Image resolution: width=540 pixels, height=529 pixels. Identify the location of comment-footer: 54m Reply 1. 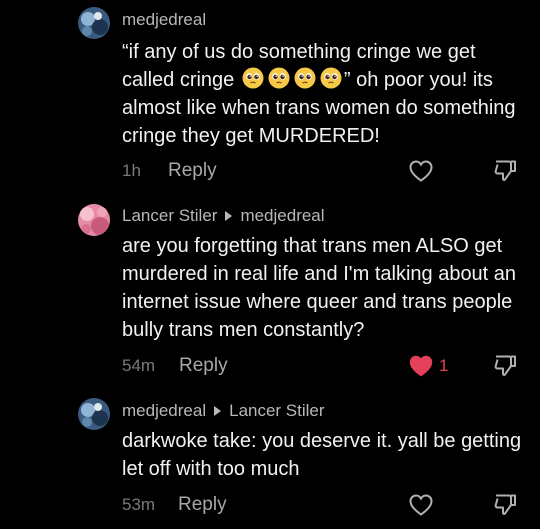
(322, 366).